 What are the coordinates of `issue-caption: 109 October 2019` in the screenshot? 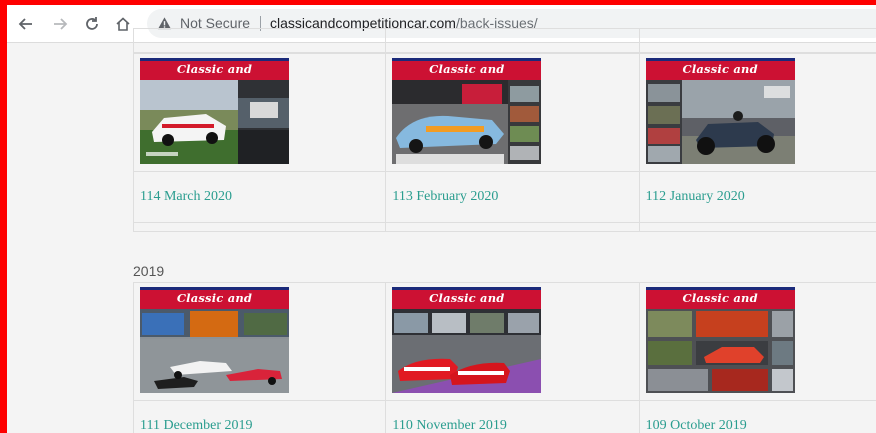 It's located at (758, 417).